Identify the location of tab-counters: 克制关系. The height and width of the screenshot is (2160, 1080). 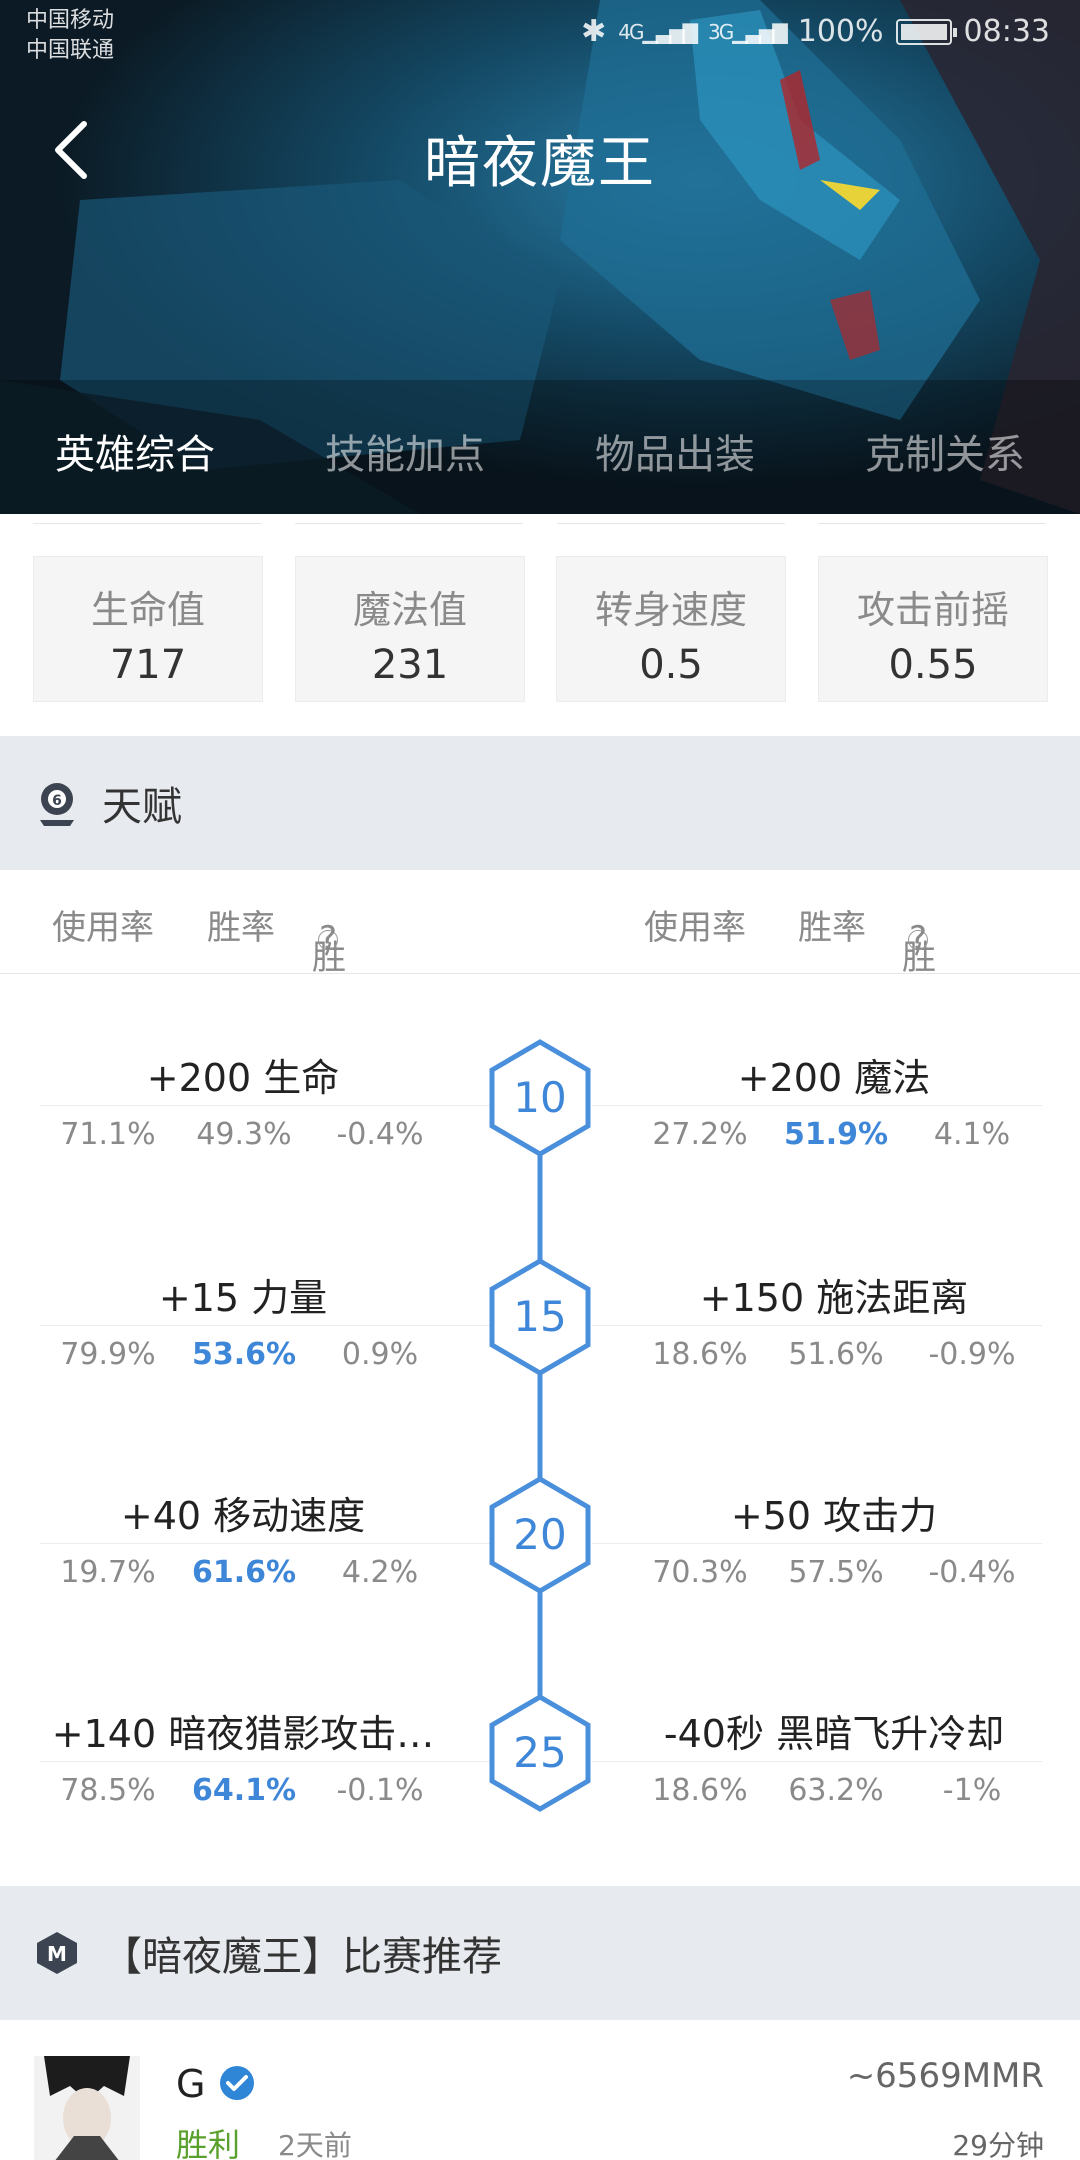
(945, 467).